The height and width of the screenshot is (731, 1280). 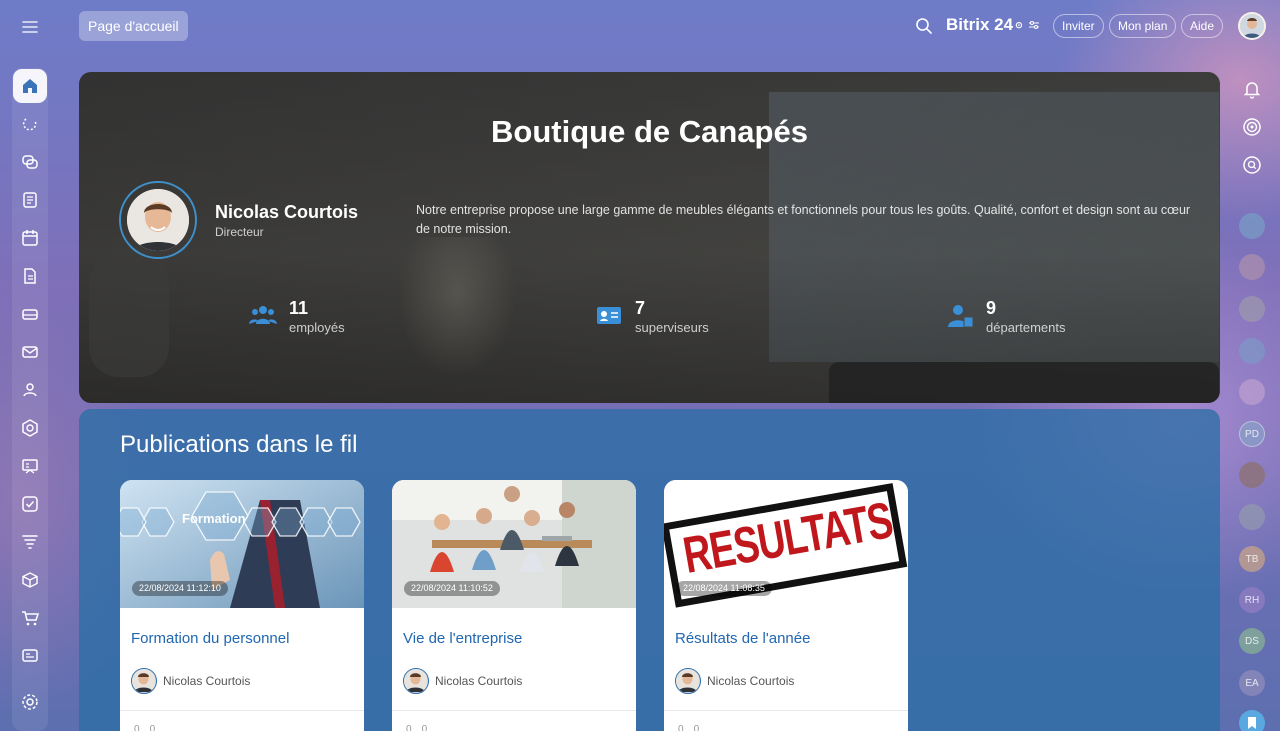 I want to click on ceo-avatar, so click(x=158, y=220).